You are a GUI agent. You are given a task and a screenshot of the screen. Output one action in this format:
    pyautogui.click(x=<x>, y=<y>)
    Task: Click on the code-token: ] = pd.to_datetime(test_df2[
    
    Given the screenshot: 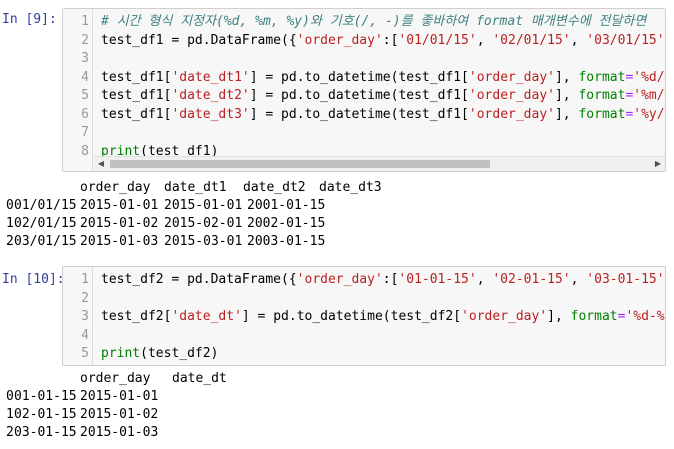 What is the action you would take?
    pyautogui.click(x=351, y=316)
    